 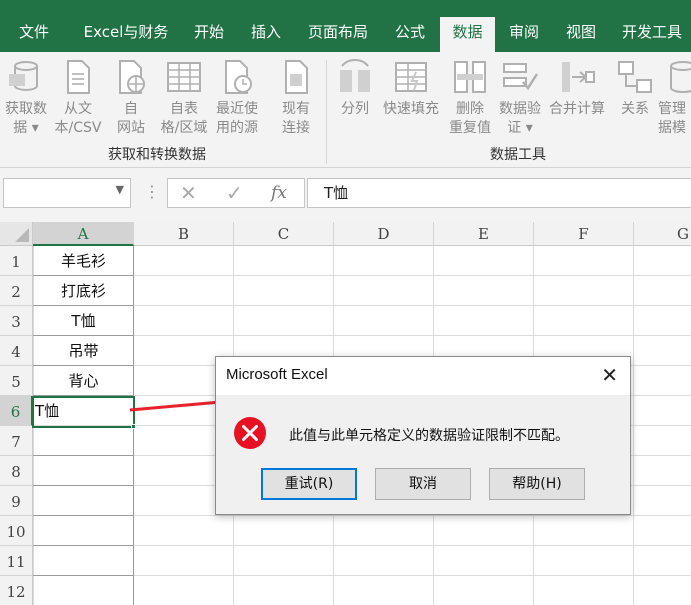 I want to click on formula-bar: ▼ ⋮ ✕ ✓ fx T恤, so click(x=345, y=195).